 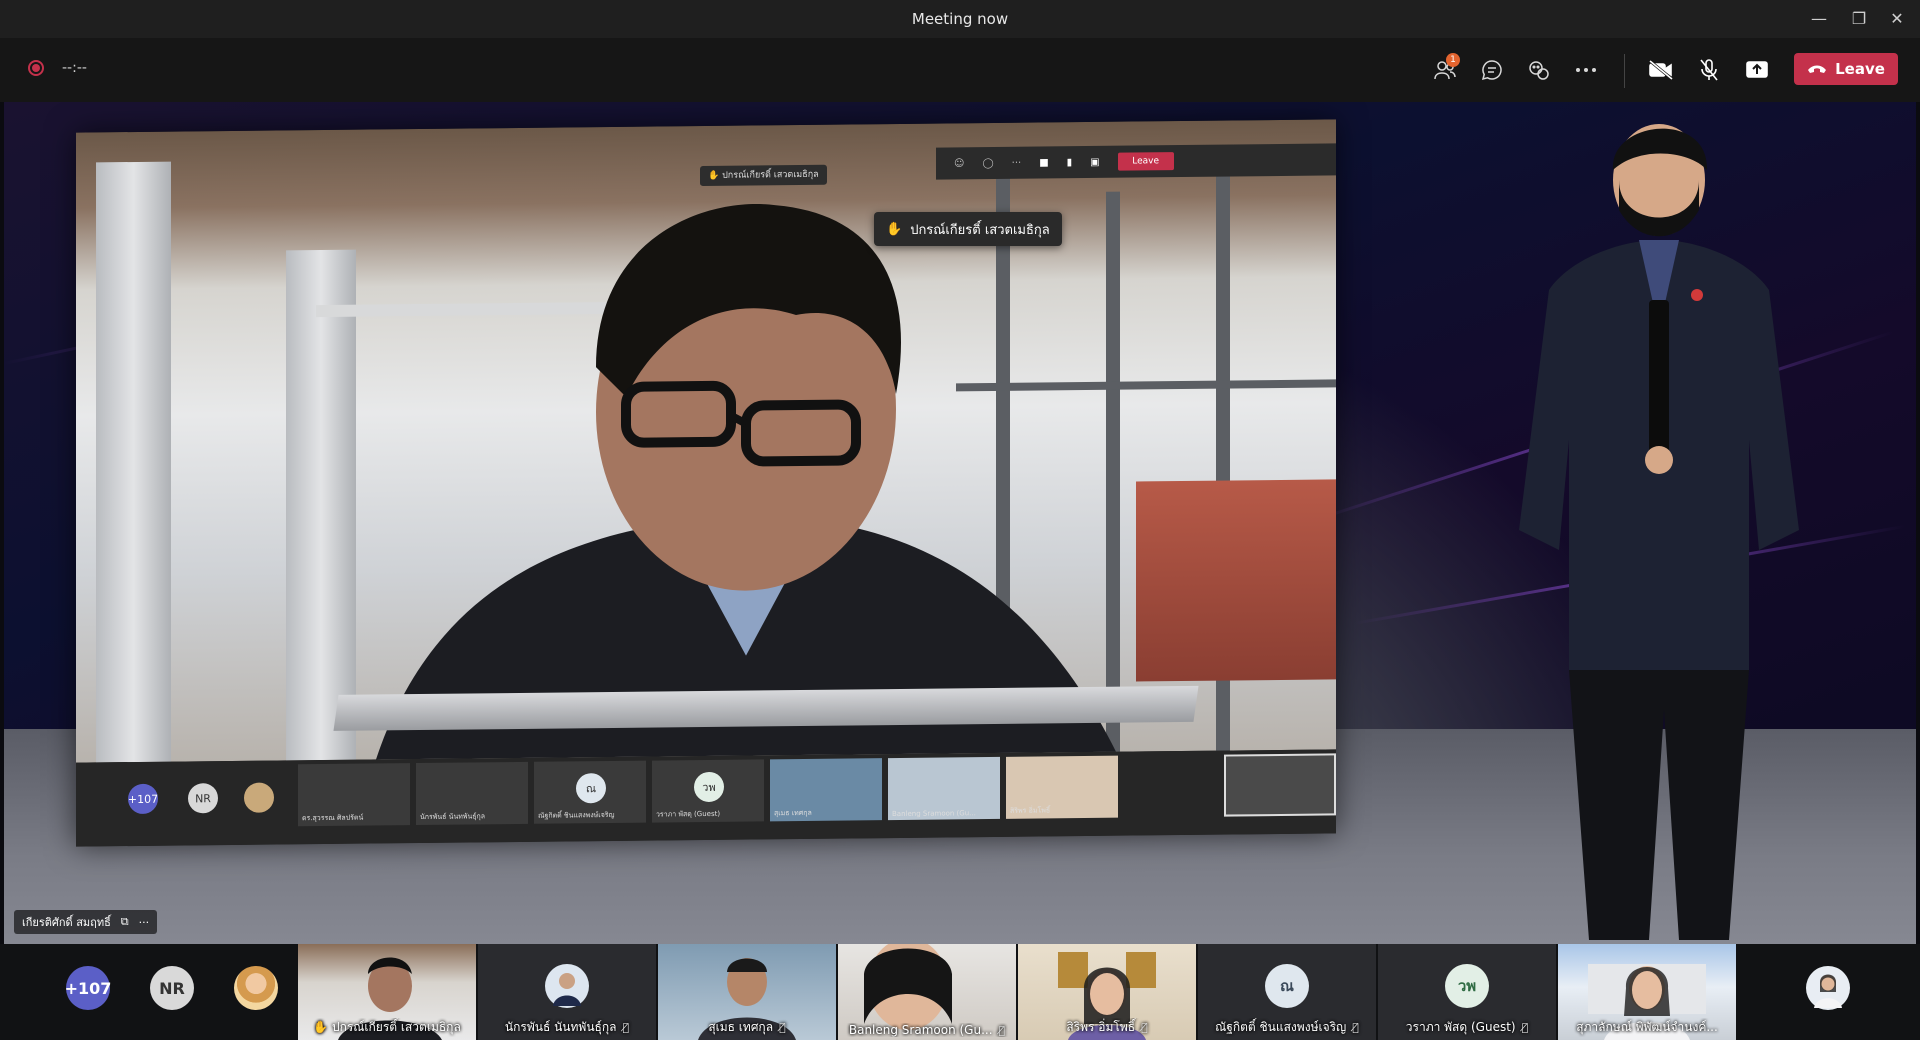 I want to click on self-avatar, so click(x=1828, y=988).